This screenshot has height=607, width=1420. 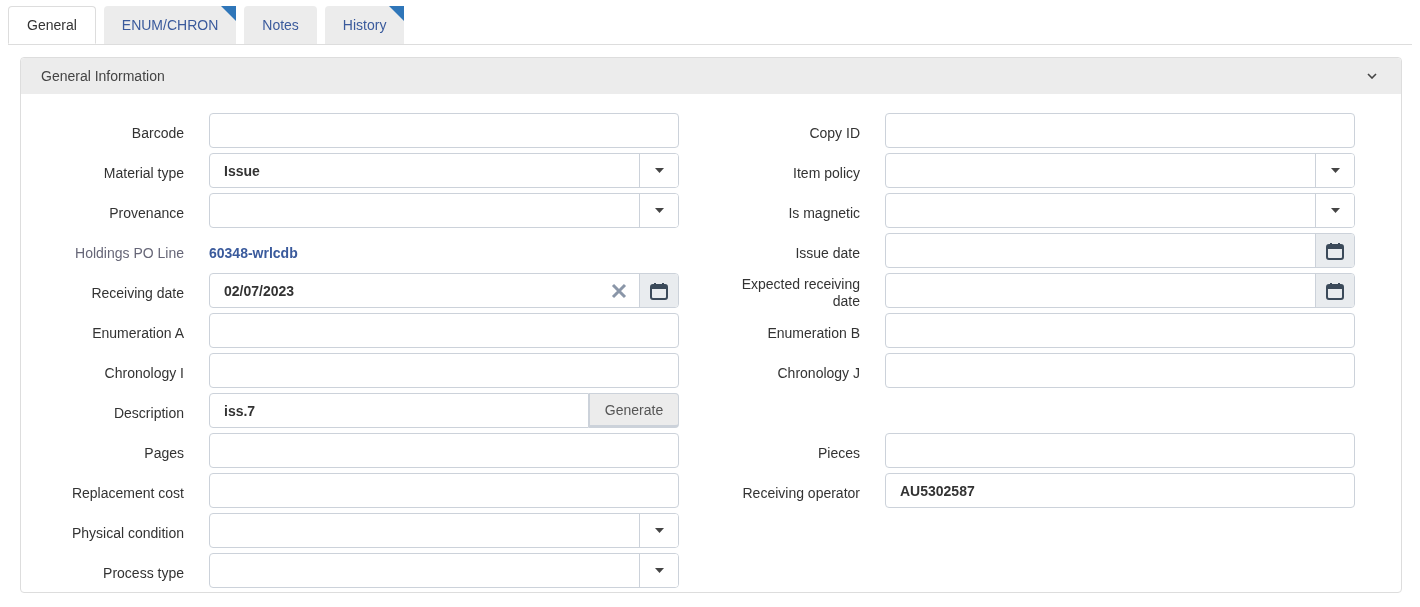 I want to click on chevron-icon, so click(x=1372, y=76).